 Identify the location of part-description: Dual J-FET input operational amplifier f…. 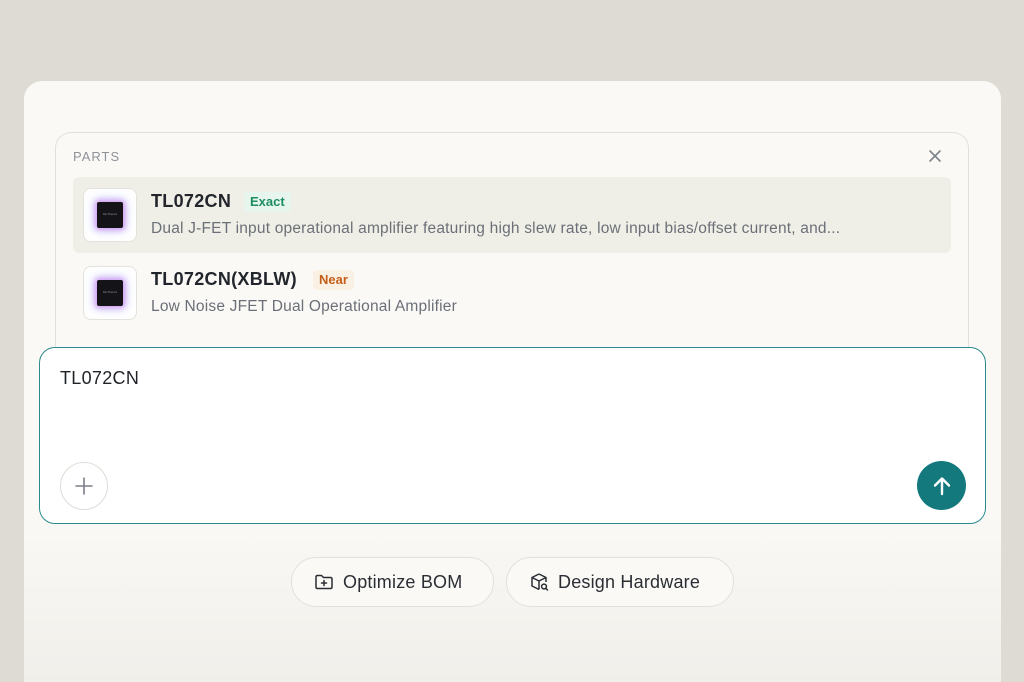
(496, 228).